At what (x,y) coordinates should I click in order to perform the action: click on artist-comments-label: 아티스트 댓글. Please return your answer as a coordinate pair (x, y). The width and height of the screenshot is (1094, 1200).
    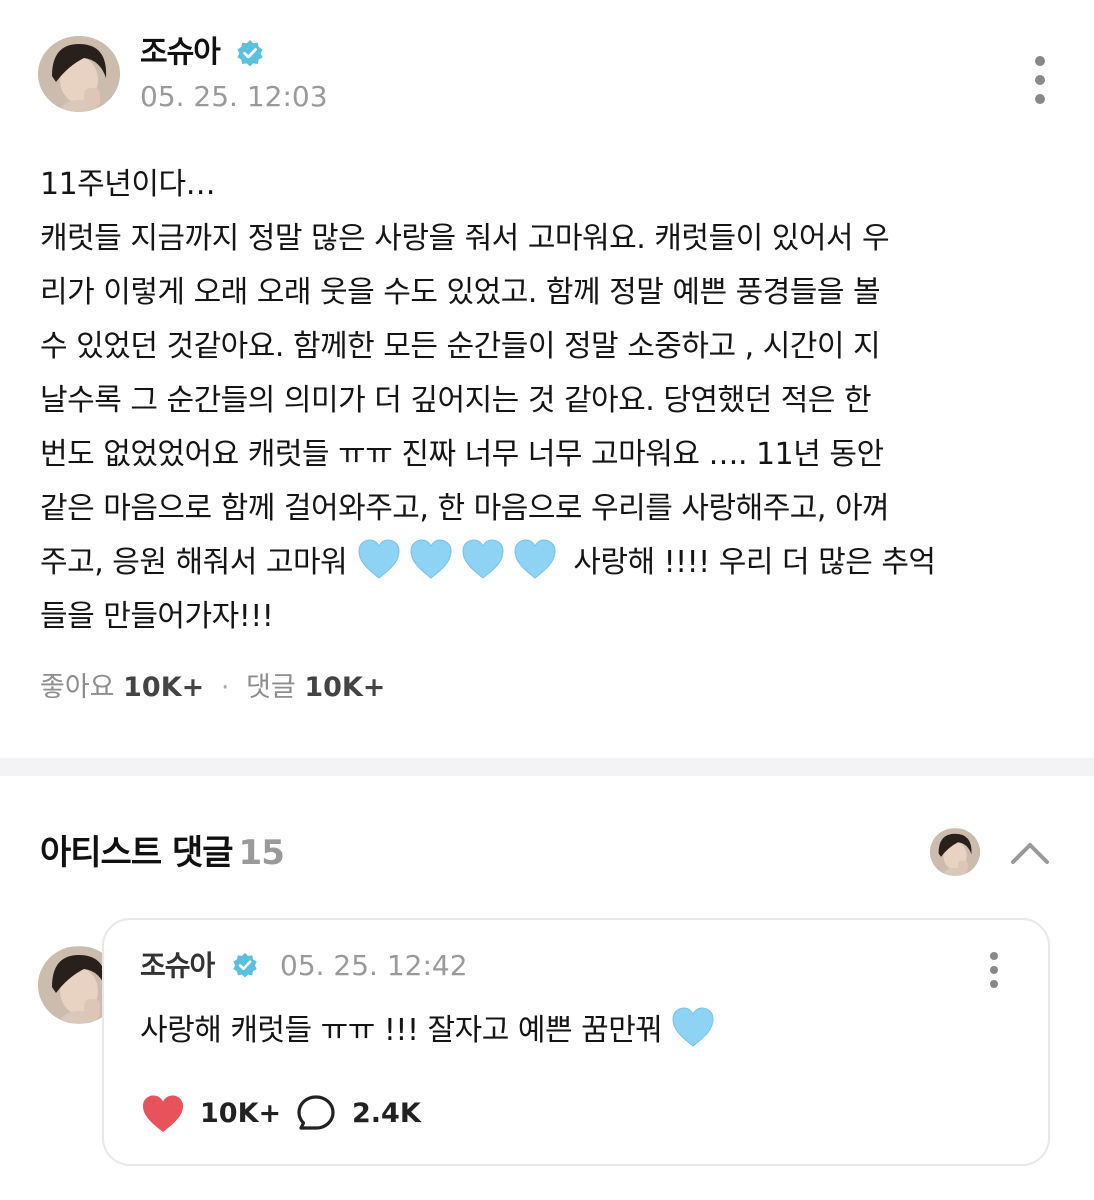
    Looking at the image, I should click on (137, 853).